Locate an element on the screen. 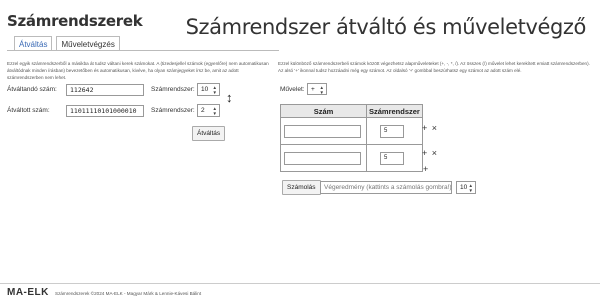 The width and height of the screenshot is (600, 302). result-base-select: 10 ▲ ▼ is located at coordinates (466, 187).